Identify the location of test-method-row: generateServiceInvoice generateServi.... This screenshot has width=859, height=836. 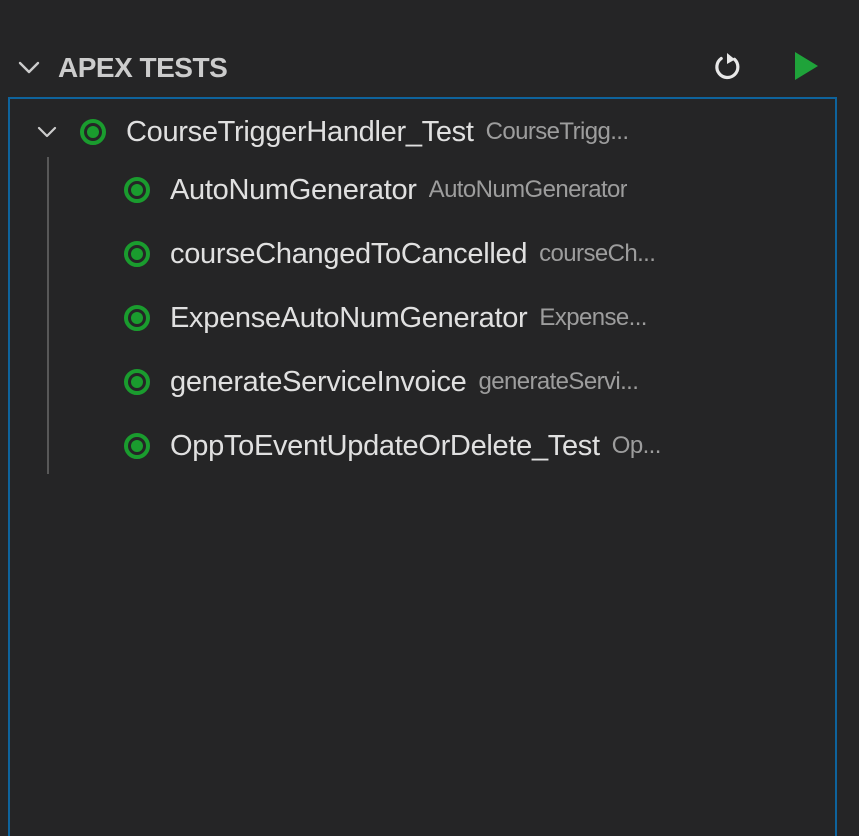
(422, 382).